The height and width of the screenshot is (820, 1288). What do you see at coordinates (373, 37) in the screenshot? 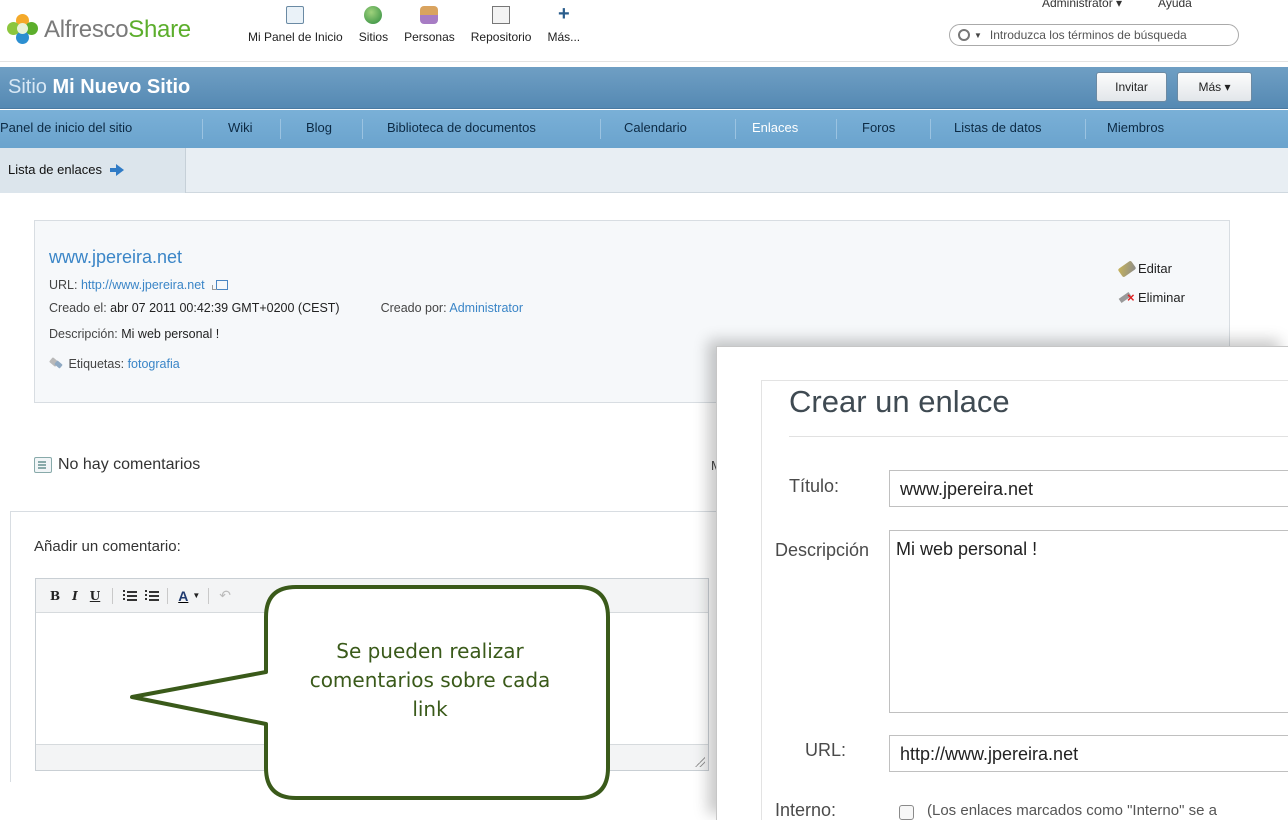
I see `nav-label: Sitios` at bounding box center [373, 37].